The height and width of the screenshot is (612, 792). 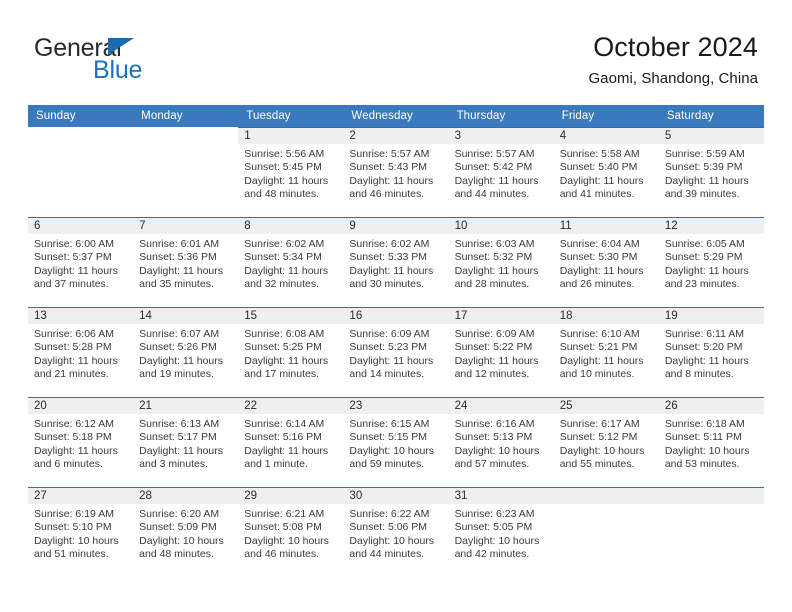 I want to click on weekday-header-sunday: Sunday, so click(x=81, y=116).